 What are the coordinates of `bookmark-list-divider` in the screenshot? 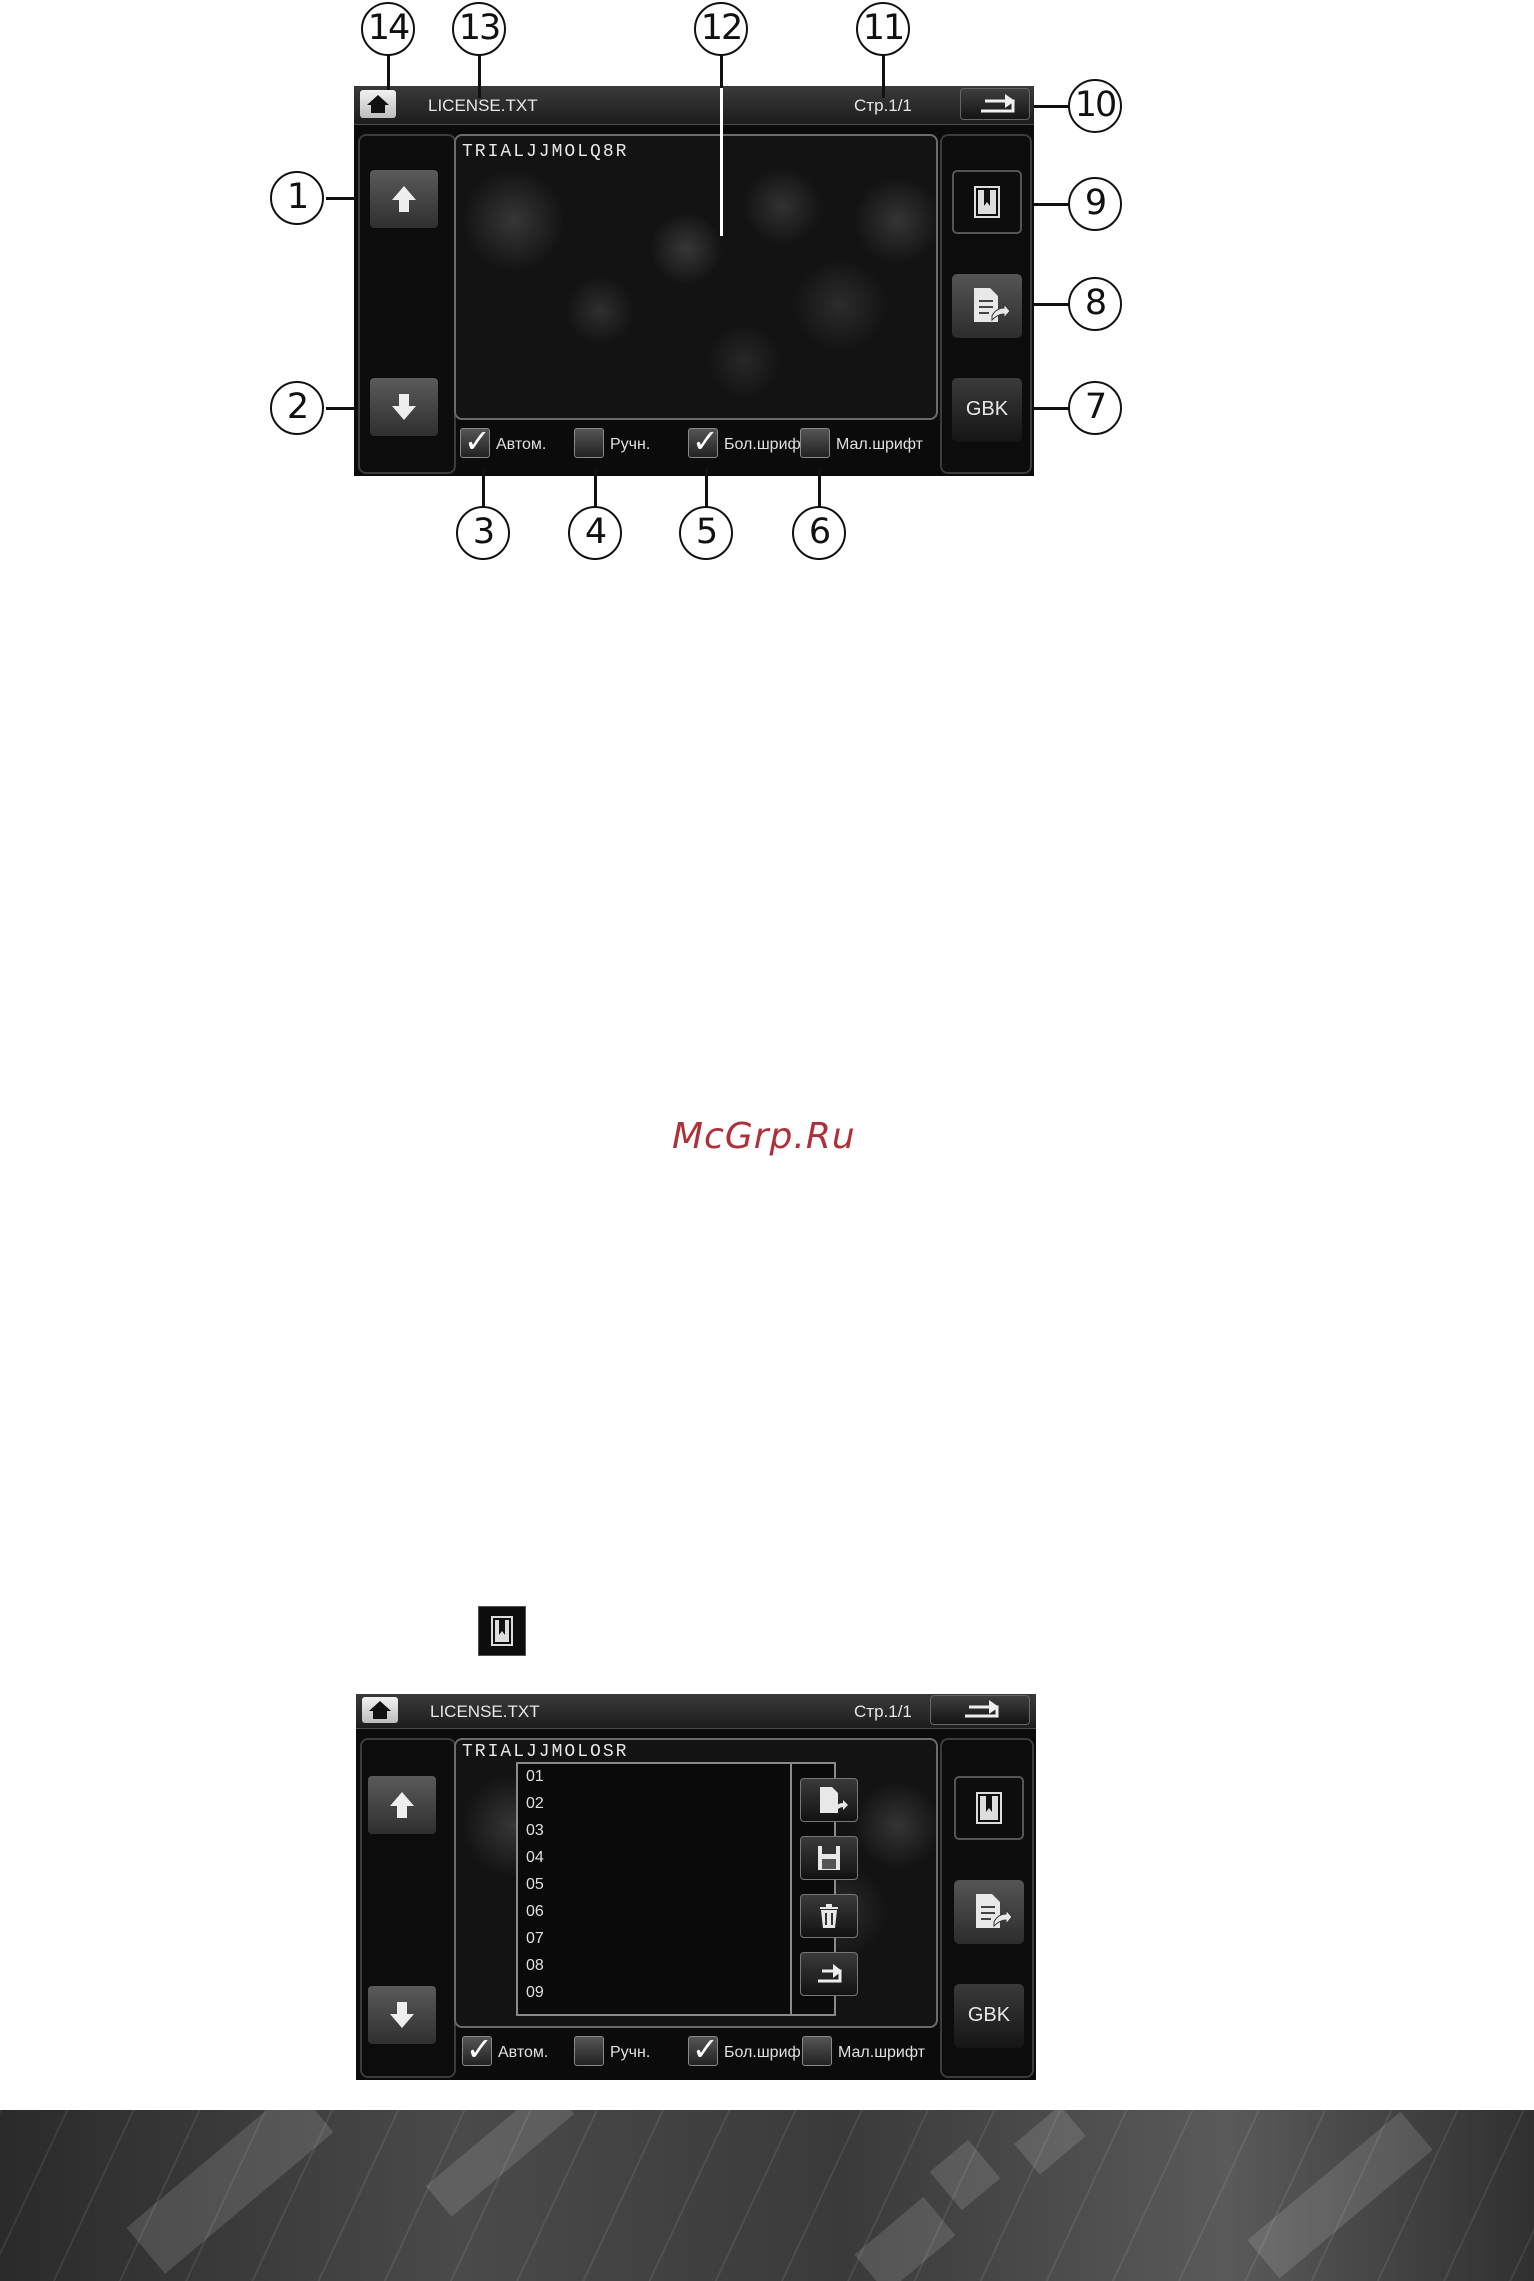 It's located at (791, 1889).